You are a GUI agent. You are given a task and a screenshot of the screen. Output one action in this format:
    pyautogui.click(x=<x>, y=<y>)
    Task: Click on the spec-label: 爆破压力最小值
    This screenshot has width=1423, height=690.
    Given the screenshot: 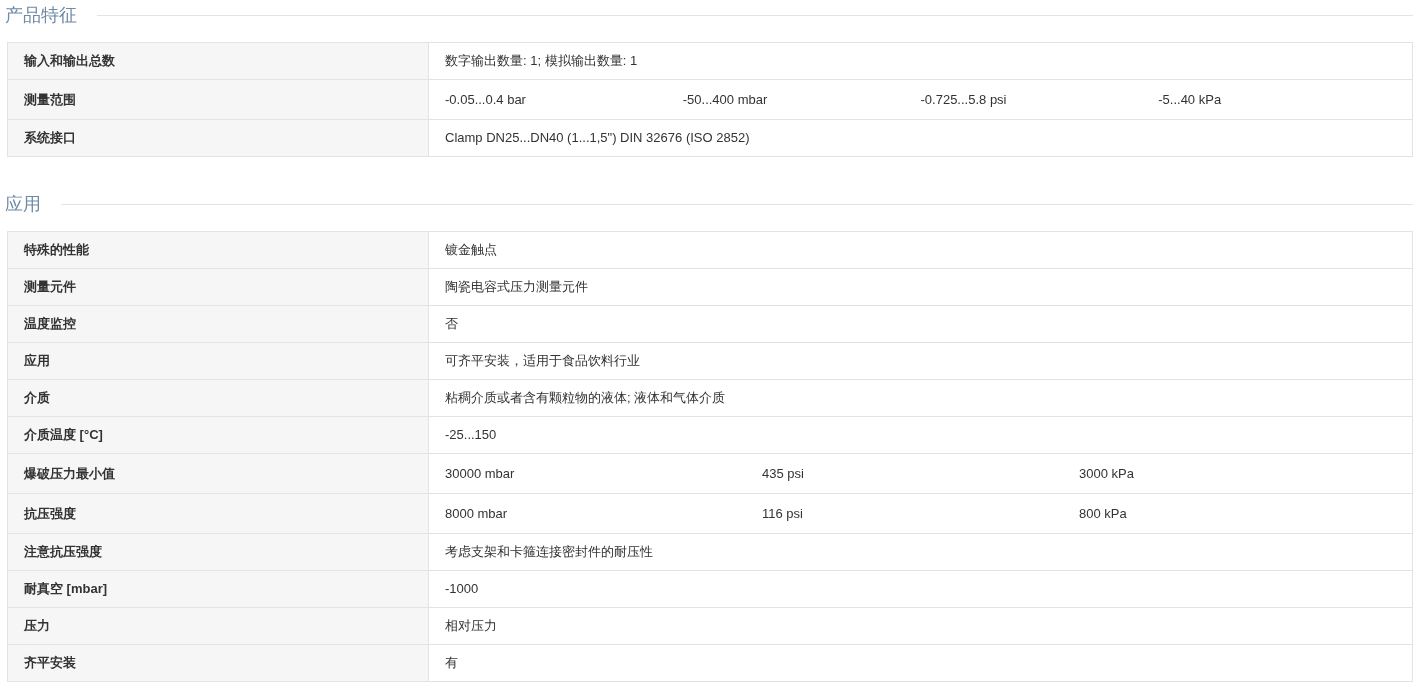 What is the action you would take?
    pyautogui.click(x=218, y=473)
    